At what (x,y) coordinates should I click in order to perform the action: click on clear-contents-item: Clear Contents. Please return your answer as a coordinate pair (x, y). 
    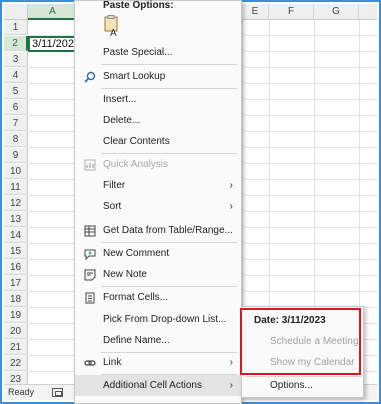
    Looking at the image, I should click on (158, 141).